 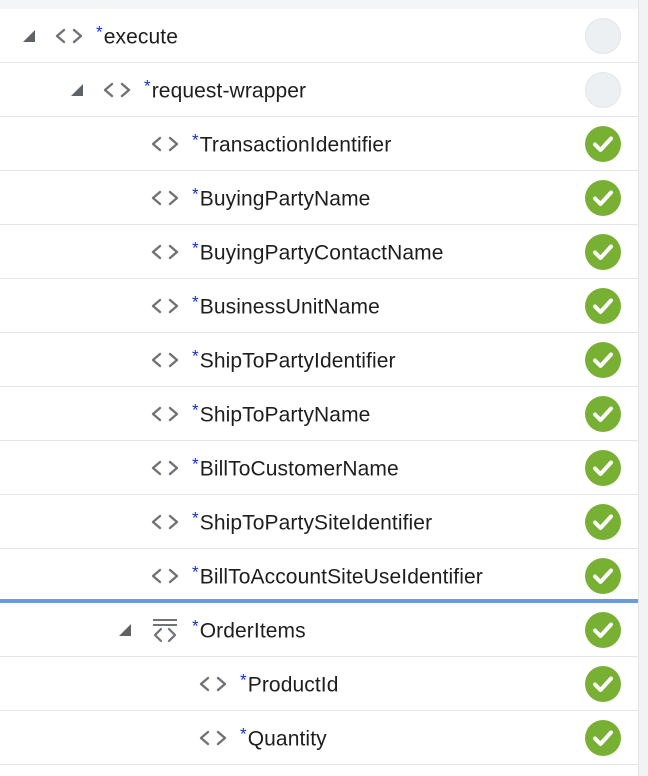 I want to click on tree-node-label: *OrderItems, so click(x=249, y=629).